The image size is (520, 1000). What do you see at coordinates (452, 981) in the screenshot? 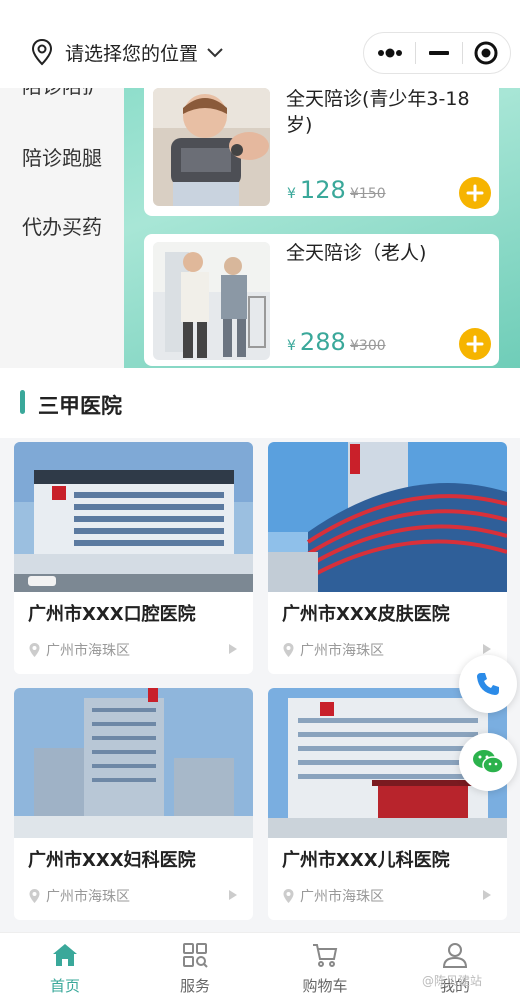
I see `watermark-text: @陈贝建站` at bounding box center [452, 981].